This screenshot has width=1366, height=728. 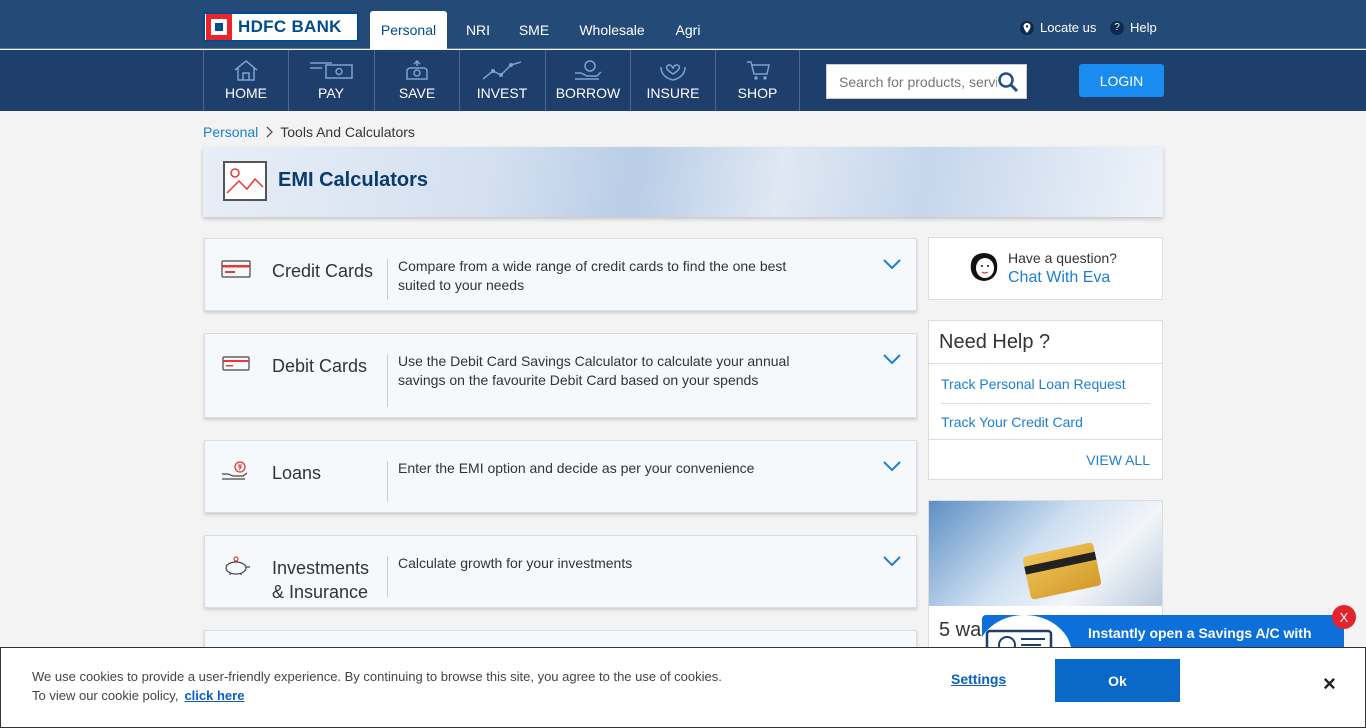 I want to click on debit-card-icon, so click(x=236, y=363).